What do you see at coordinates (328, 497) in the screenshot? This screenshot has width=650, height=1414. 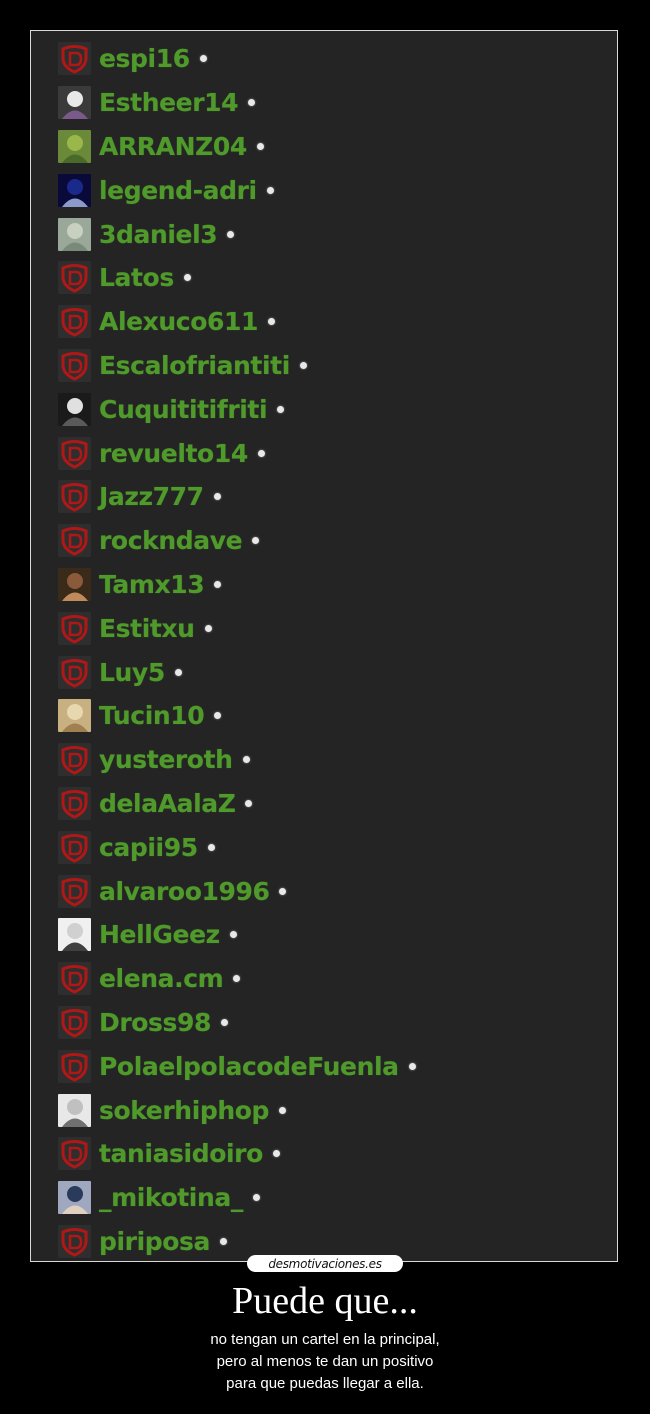 I see `user-row: Jazz777` at bounding box center [328, 497].